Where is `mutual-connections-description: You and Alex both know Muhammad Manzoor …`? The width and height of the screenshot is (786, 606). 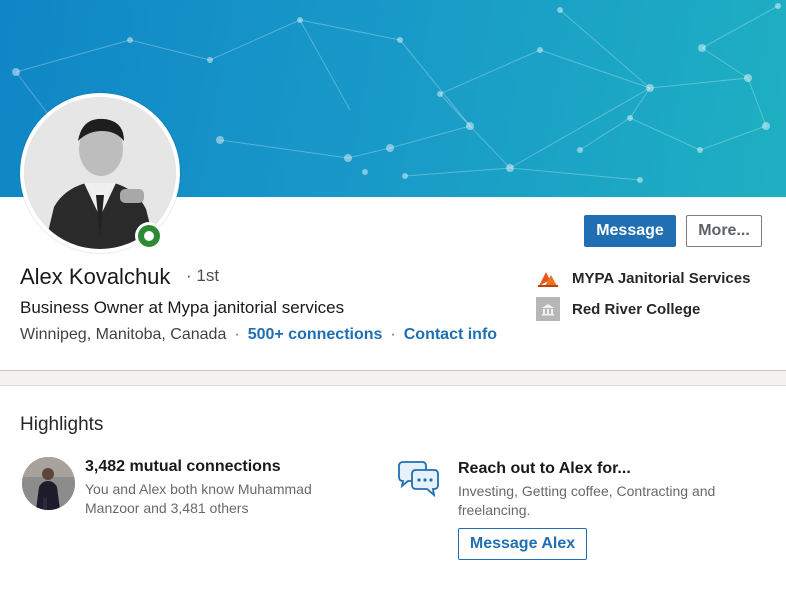
mutual-connections-description: You and Alex both know Muhammad Manzoor … is located at coordinates (198, 498).